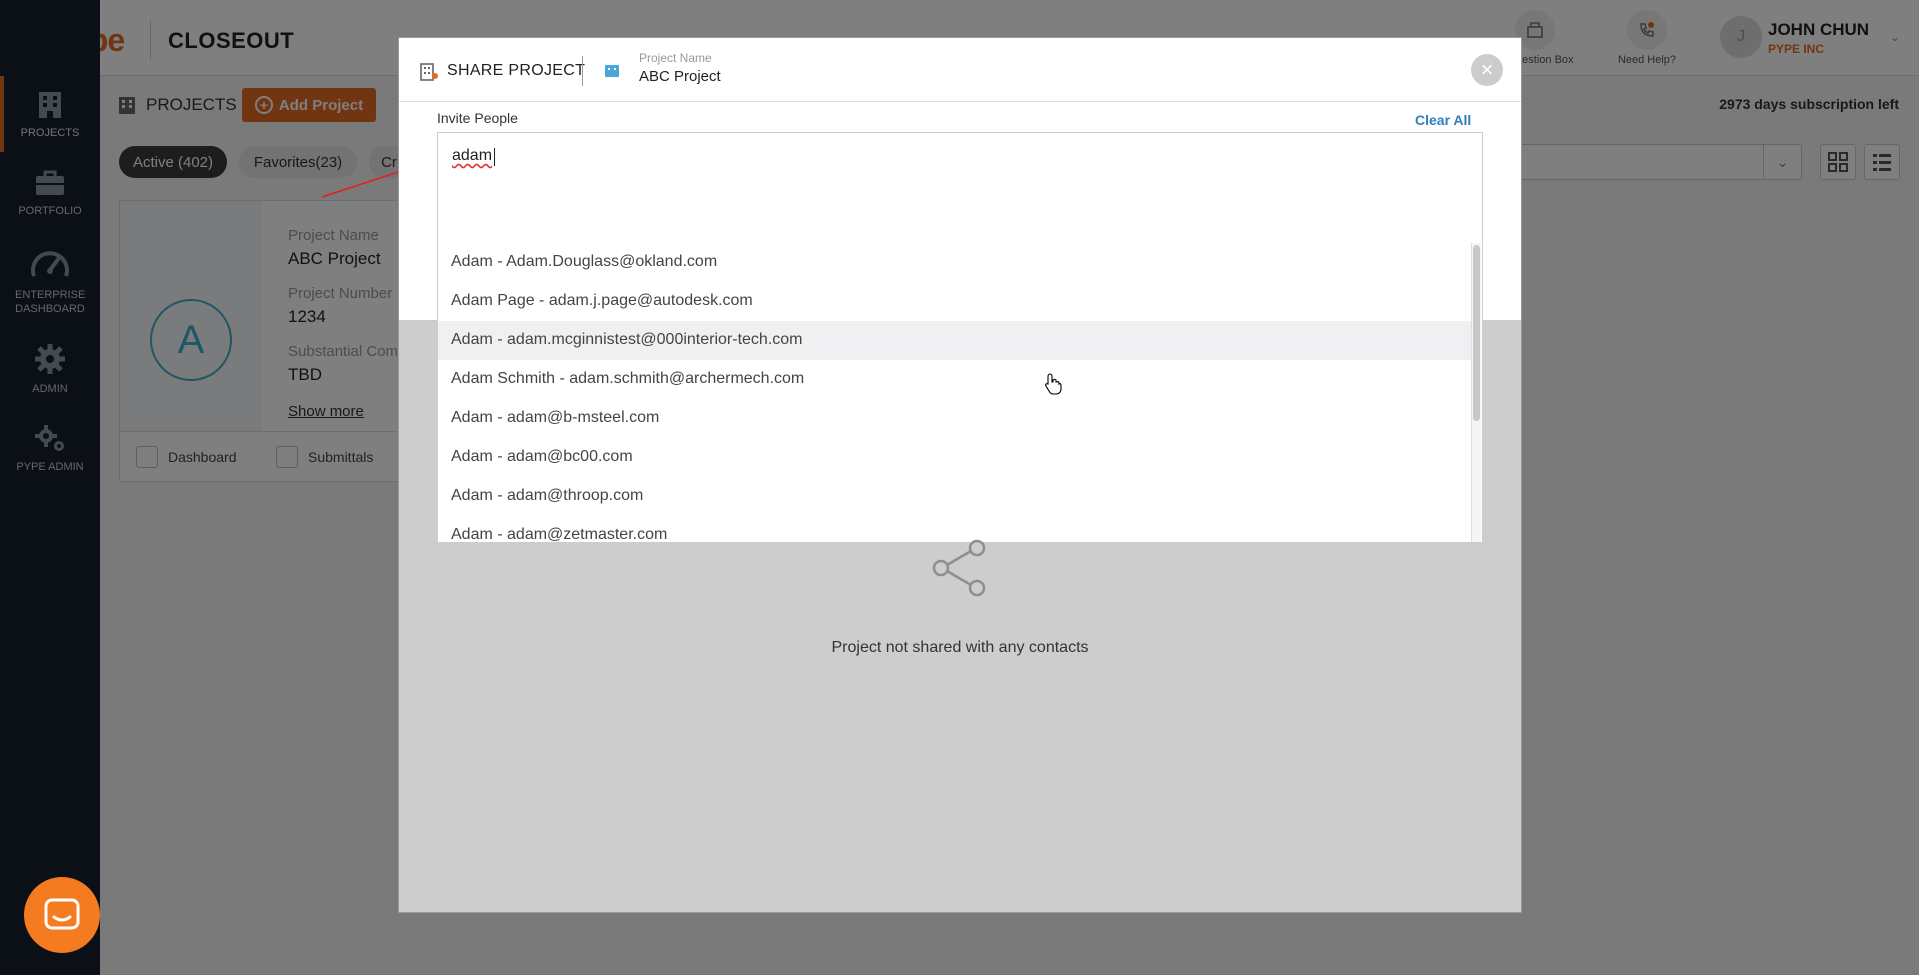 The width and height of the screenshot is (1919, 975). Describe the element at coordinates (960, 188) in the screenshot. I see `invite-people-input: adam` at that location.